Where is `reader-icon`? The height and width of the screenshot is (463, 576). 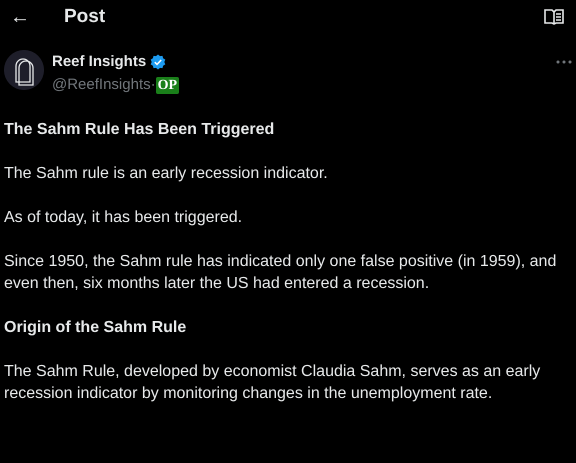 reader-icon is located at coordinates (554, 17).